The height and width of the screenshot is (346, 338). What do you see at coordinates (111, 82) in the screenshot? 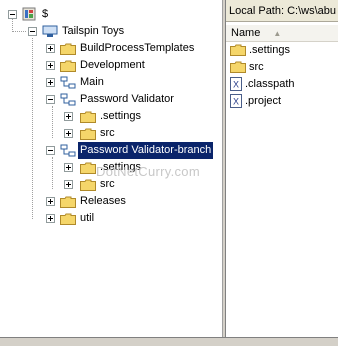
I see `tree-node-branch: Main` at bounding box center [111, 82].